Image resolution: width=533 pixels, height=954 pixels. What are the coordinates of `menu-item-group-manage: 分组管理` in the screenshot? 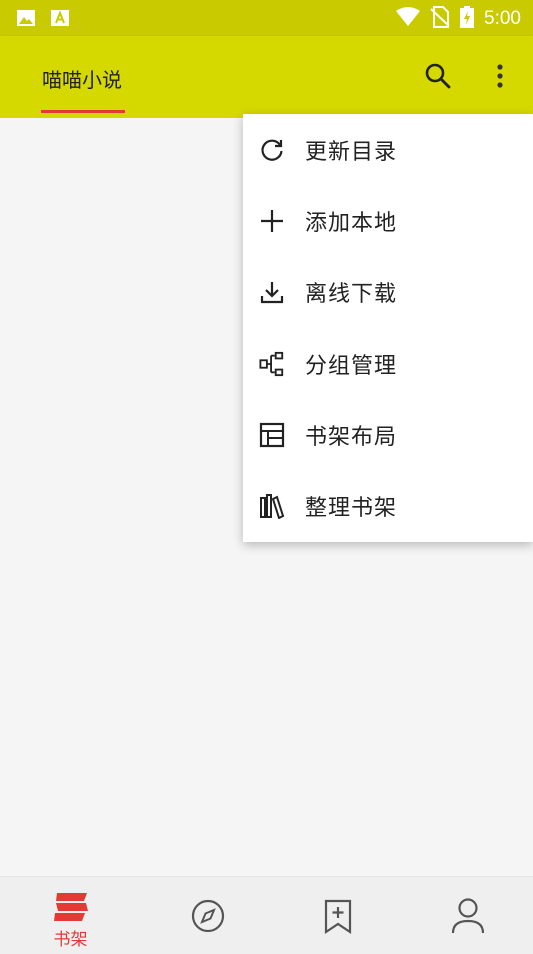 It's located at (388, 363).